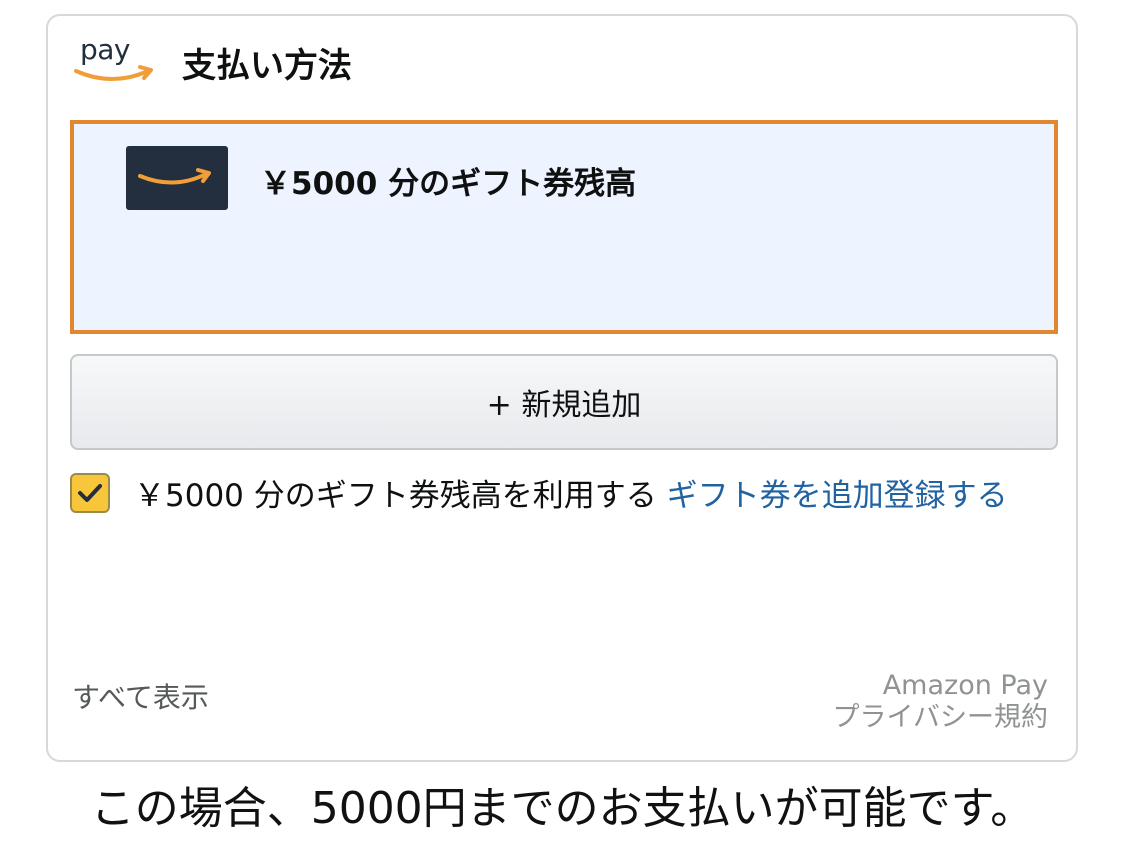  Describe the element at coordinates (562, 808) in the screenshot. I see `caption-text: この場合、5000円までのお支払いが可能です。` at that location.